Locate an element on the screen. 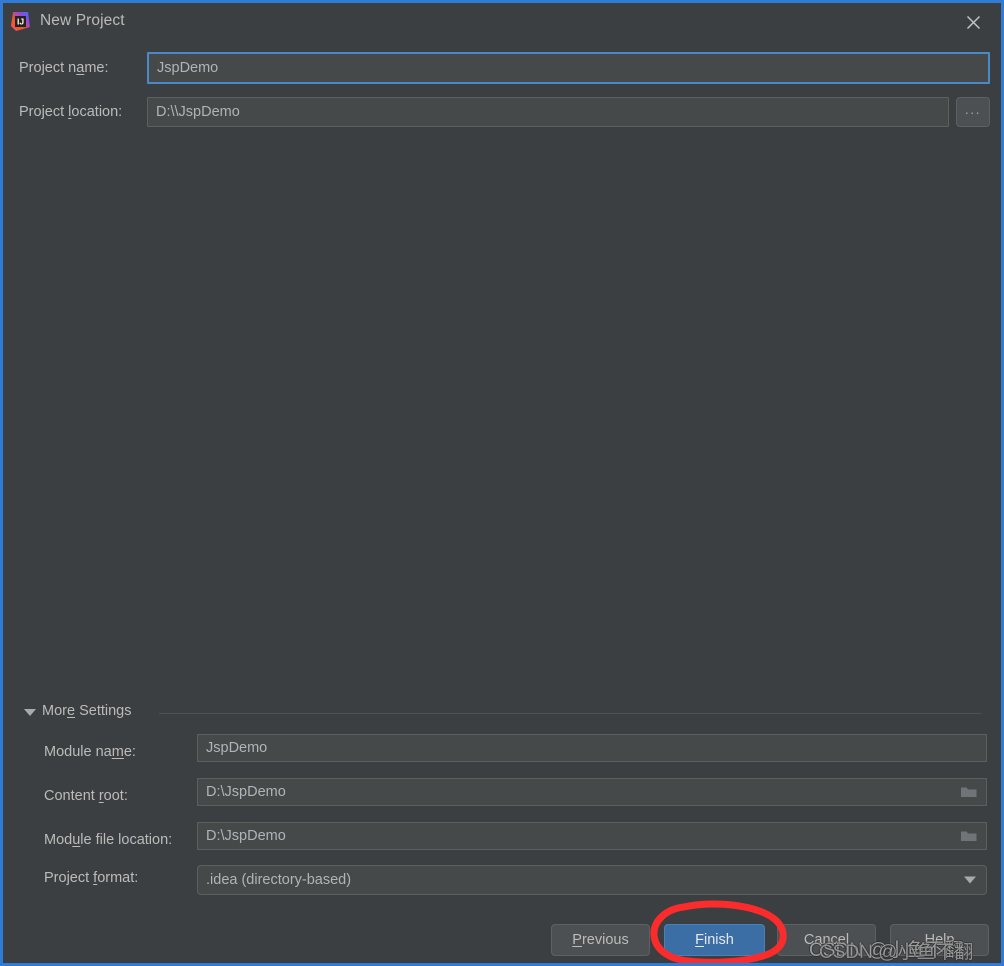 The image size is (1004, 966). triangle-down-icon is located at coordinates (30, 712).